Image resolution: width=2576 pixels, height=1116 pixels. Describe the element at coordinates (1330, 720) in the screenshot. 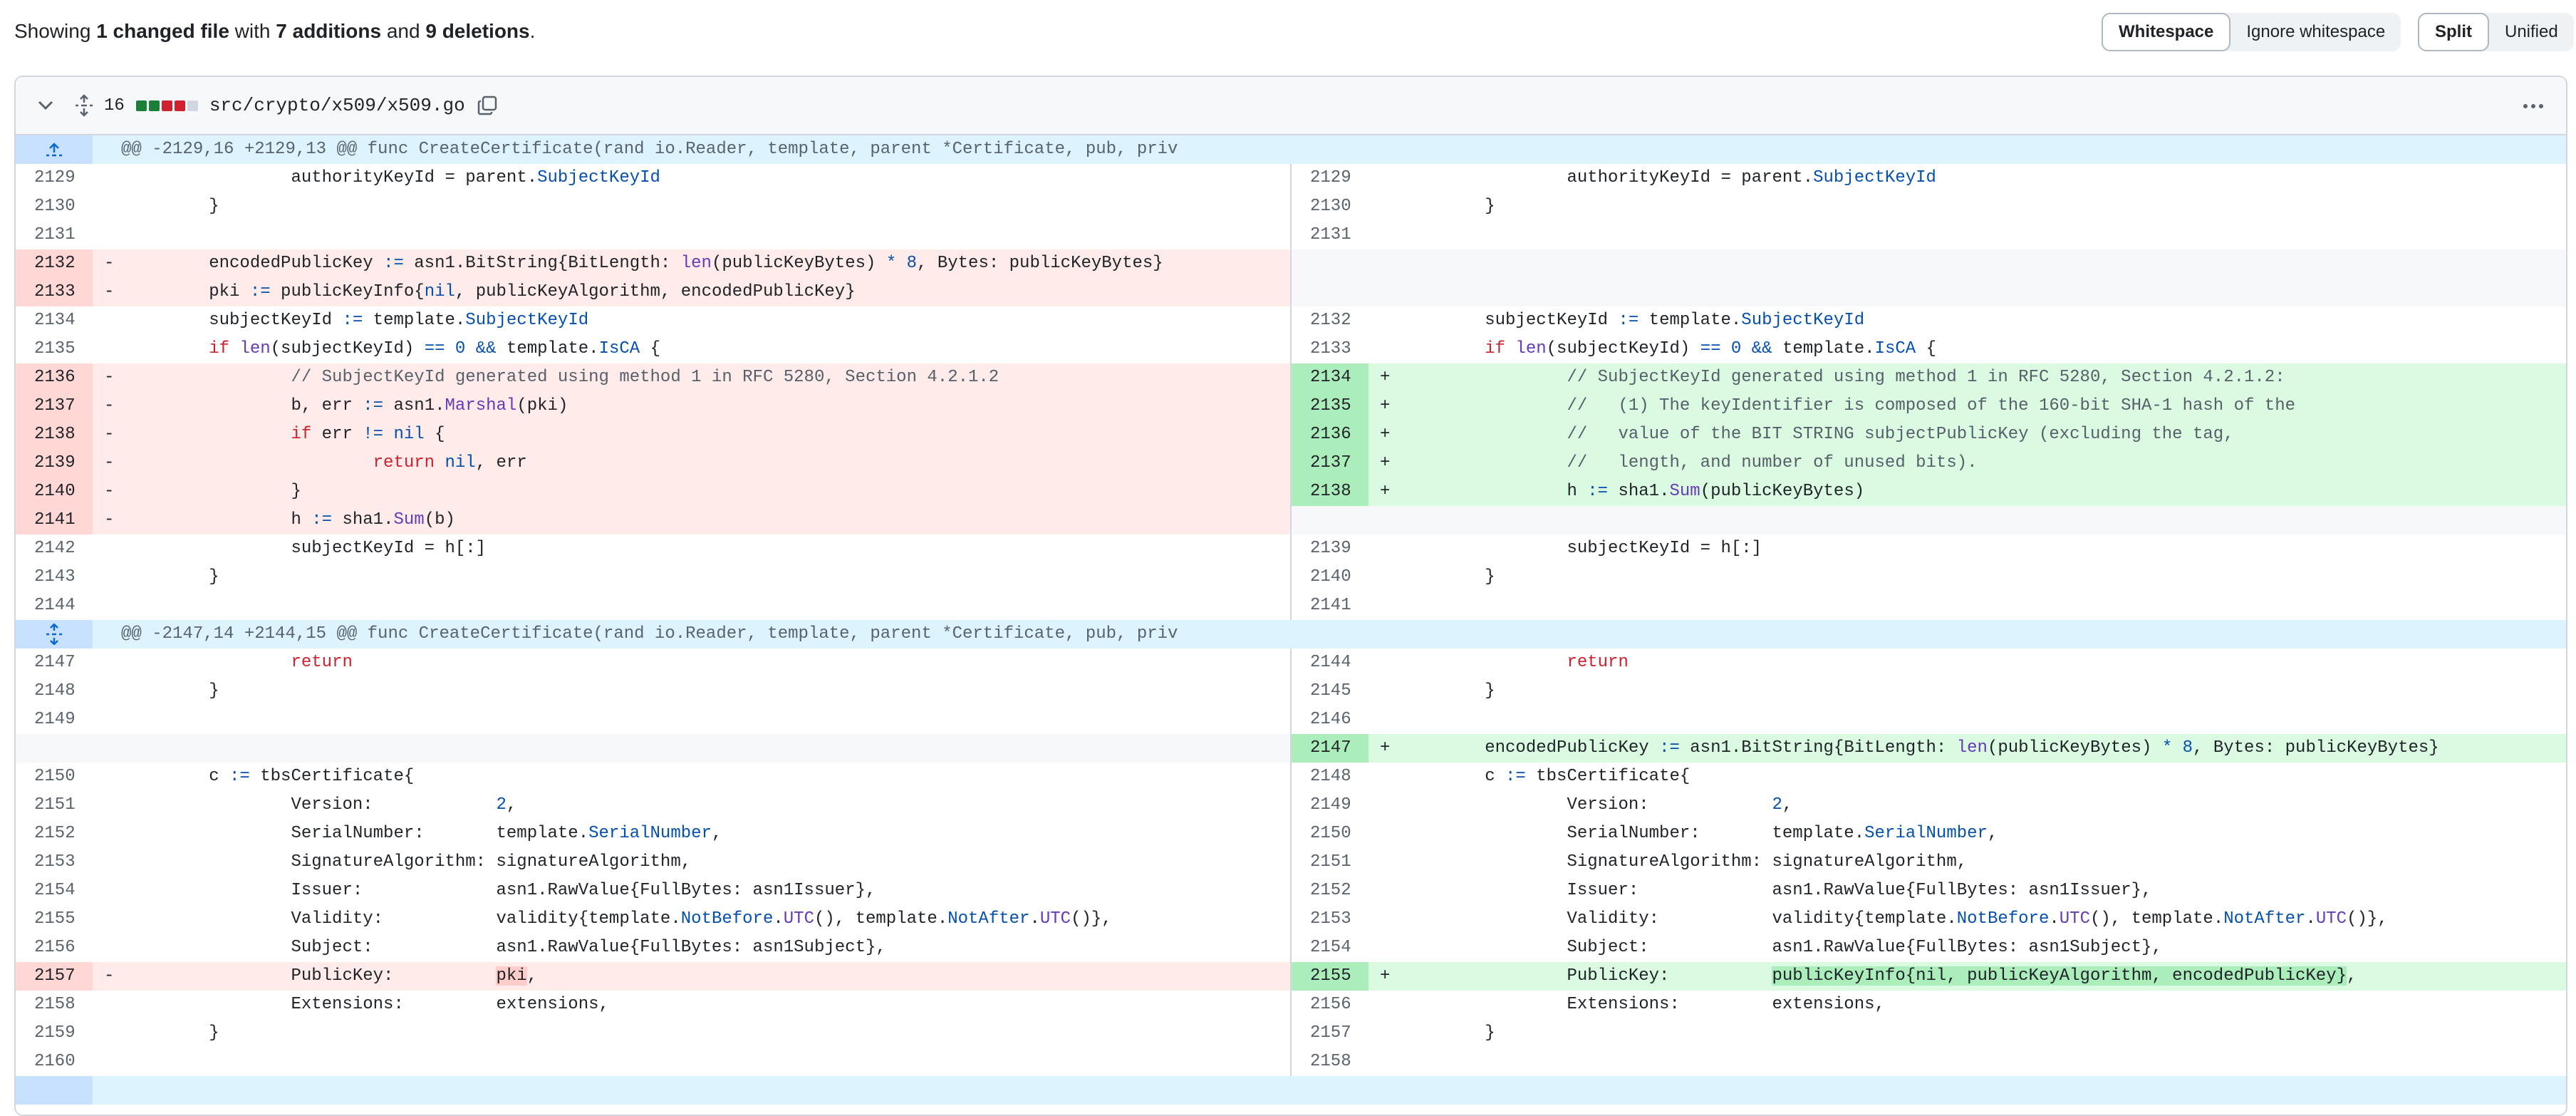

I see `line-number: 2146` at that location.